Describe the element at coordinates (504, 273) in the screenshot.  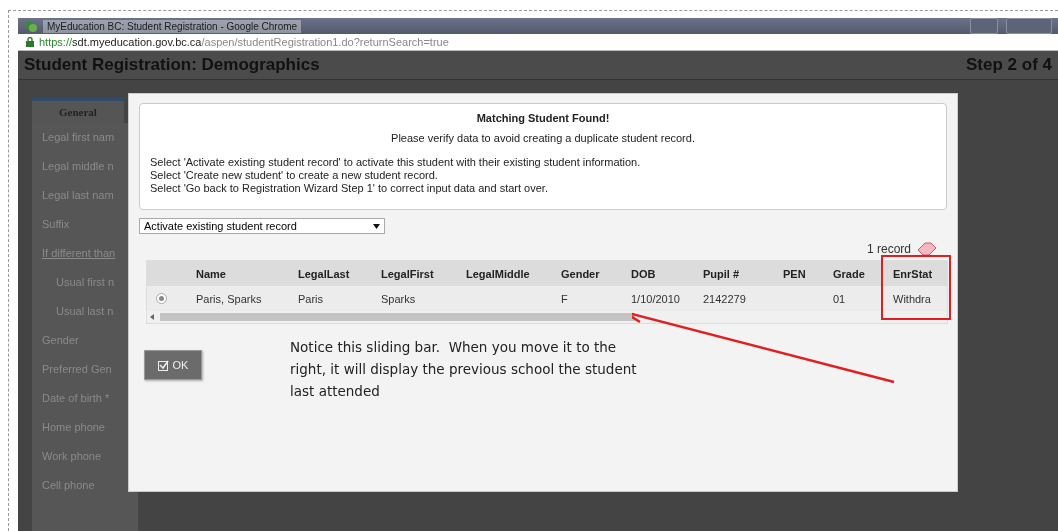
I see `column-header: LegalMiddle` at that location.